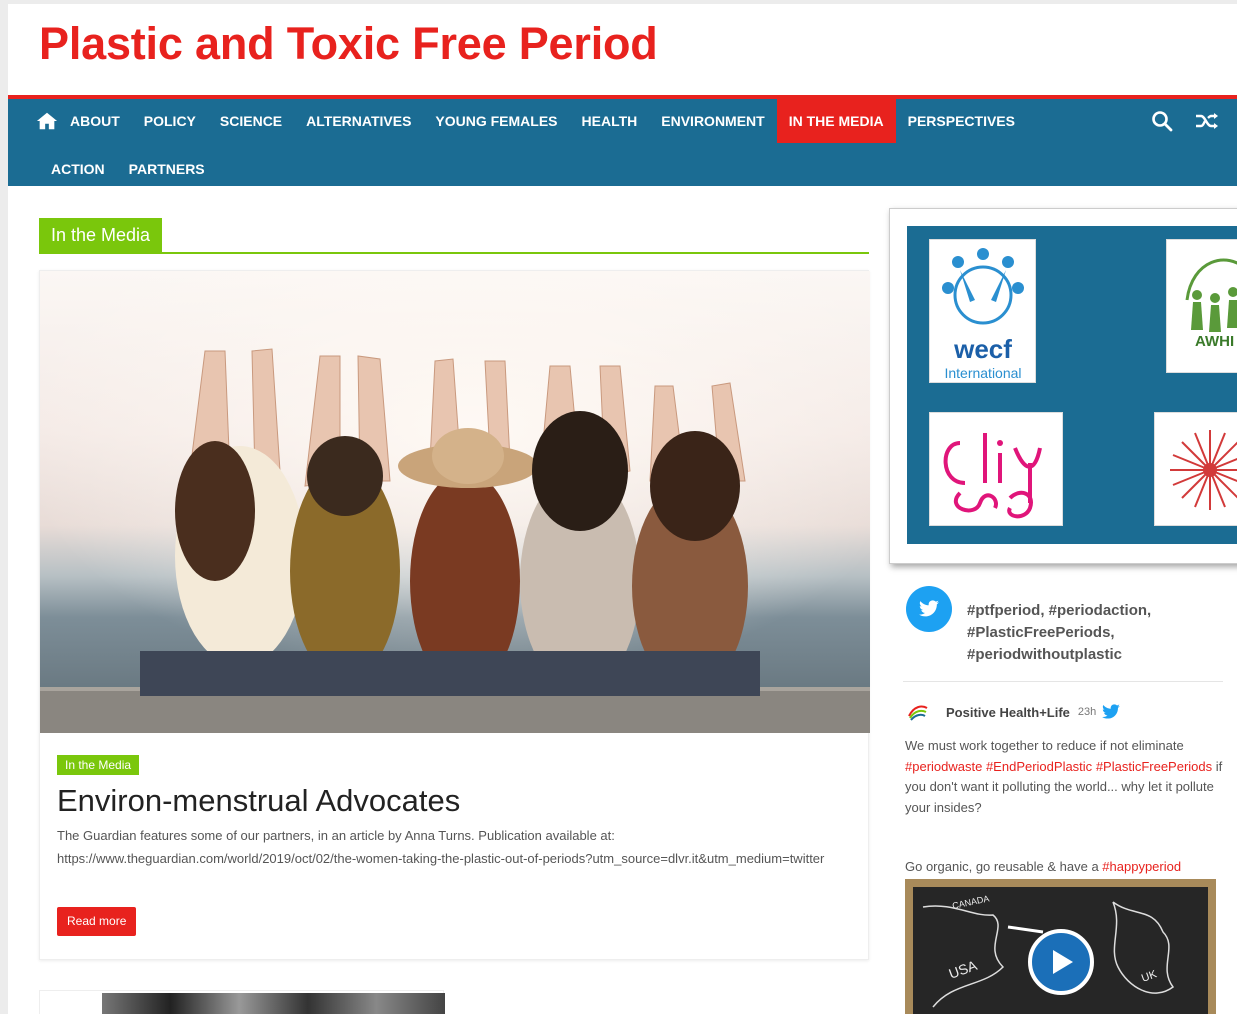 This screenshot has height=1014, width=1237. I want to click on tweet-author-row: Positive Health+Life 23h, so click(1013, 712).